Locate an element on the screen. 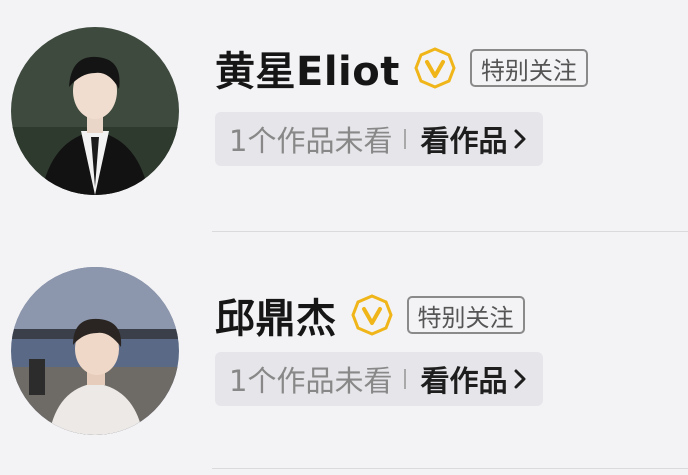 This screenshot has width=688, height=475. name-line: 黄星Eliot 特别关注 is located at coordinates (401, 68).